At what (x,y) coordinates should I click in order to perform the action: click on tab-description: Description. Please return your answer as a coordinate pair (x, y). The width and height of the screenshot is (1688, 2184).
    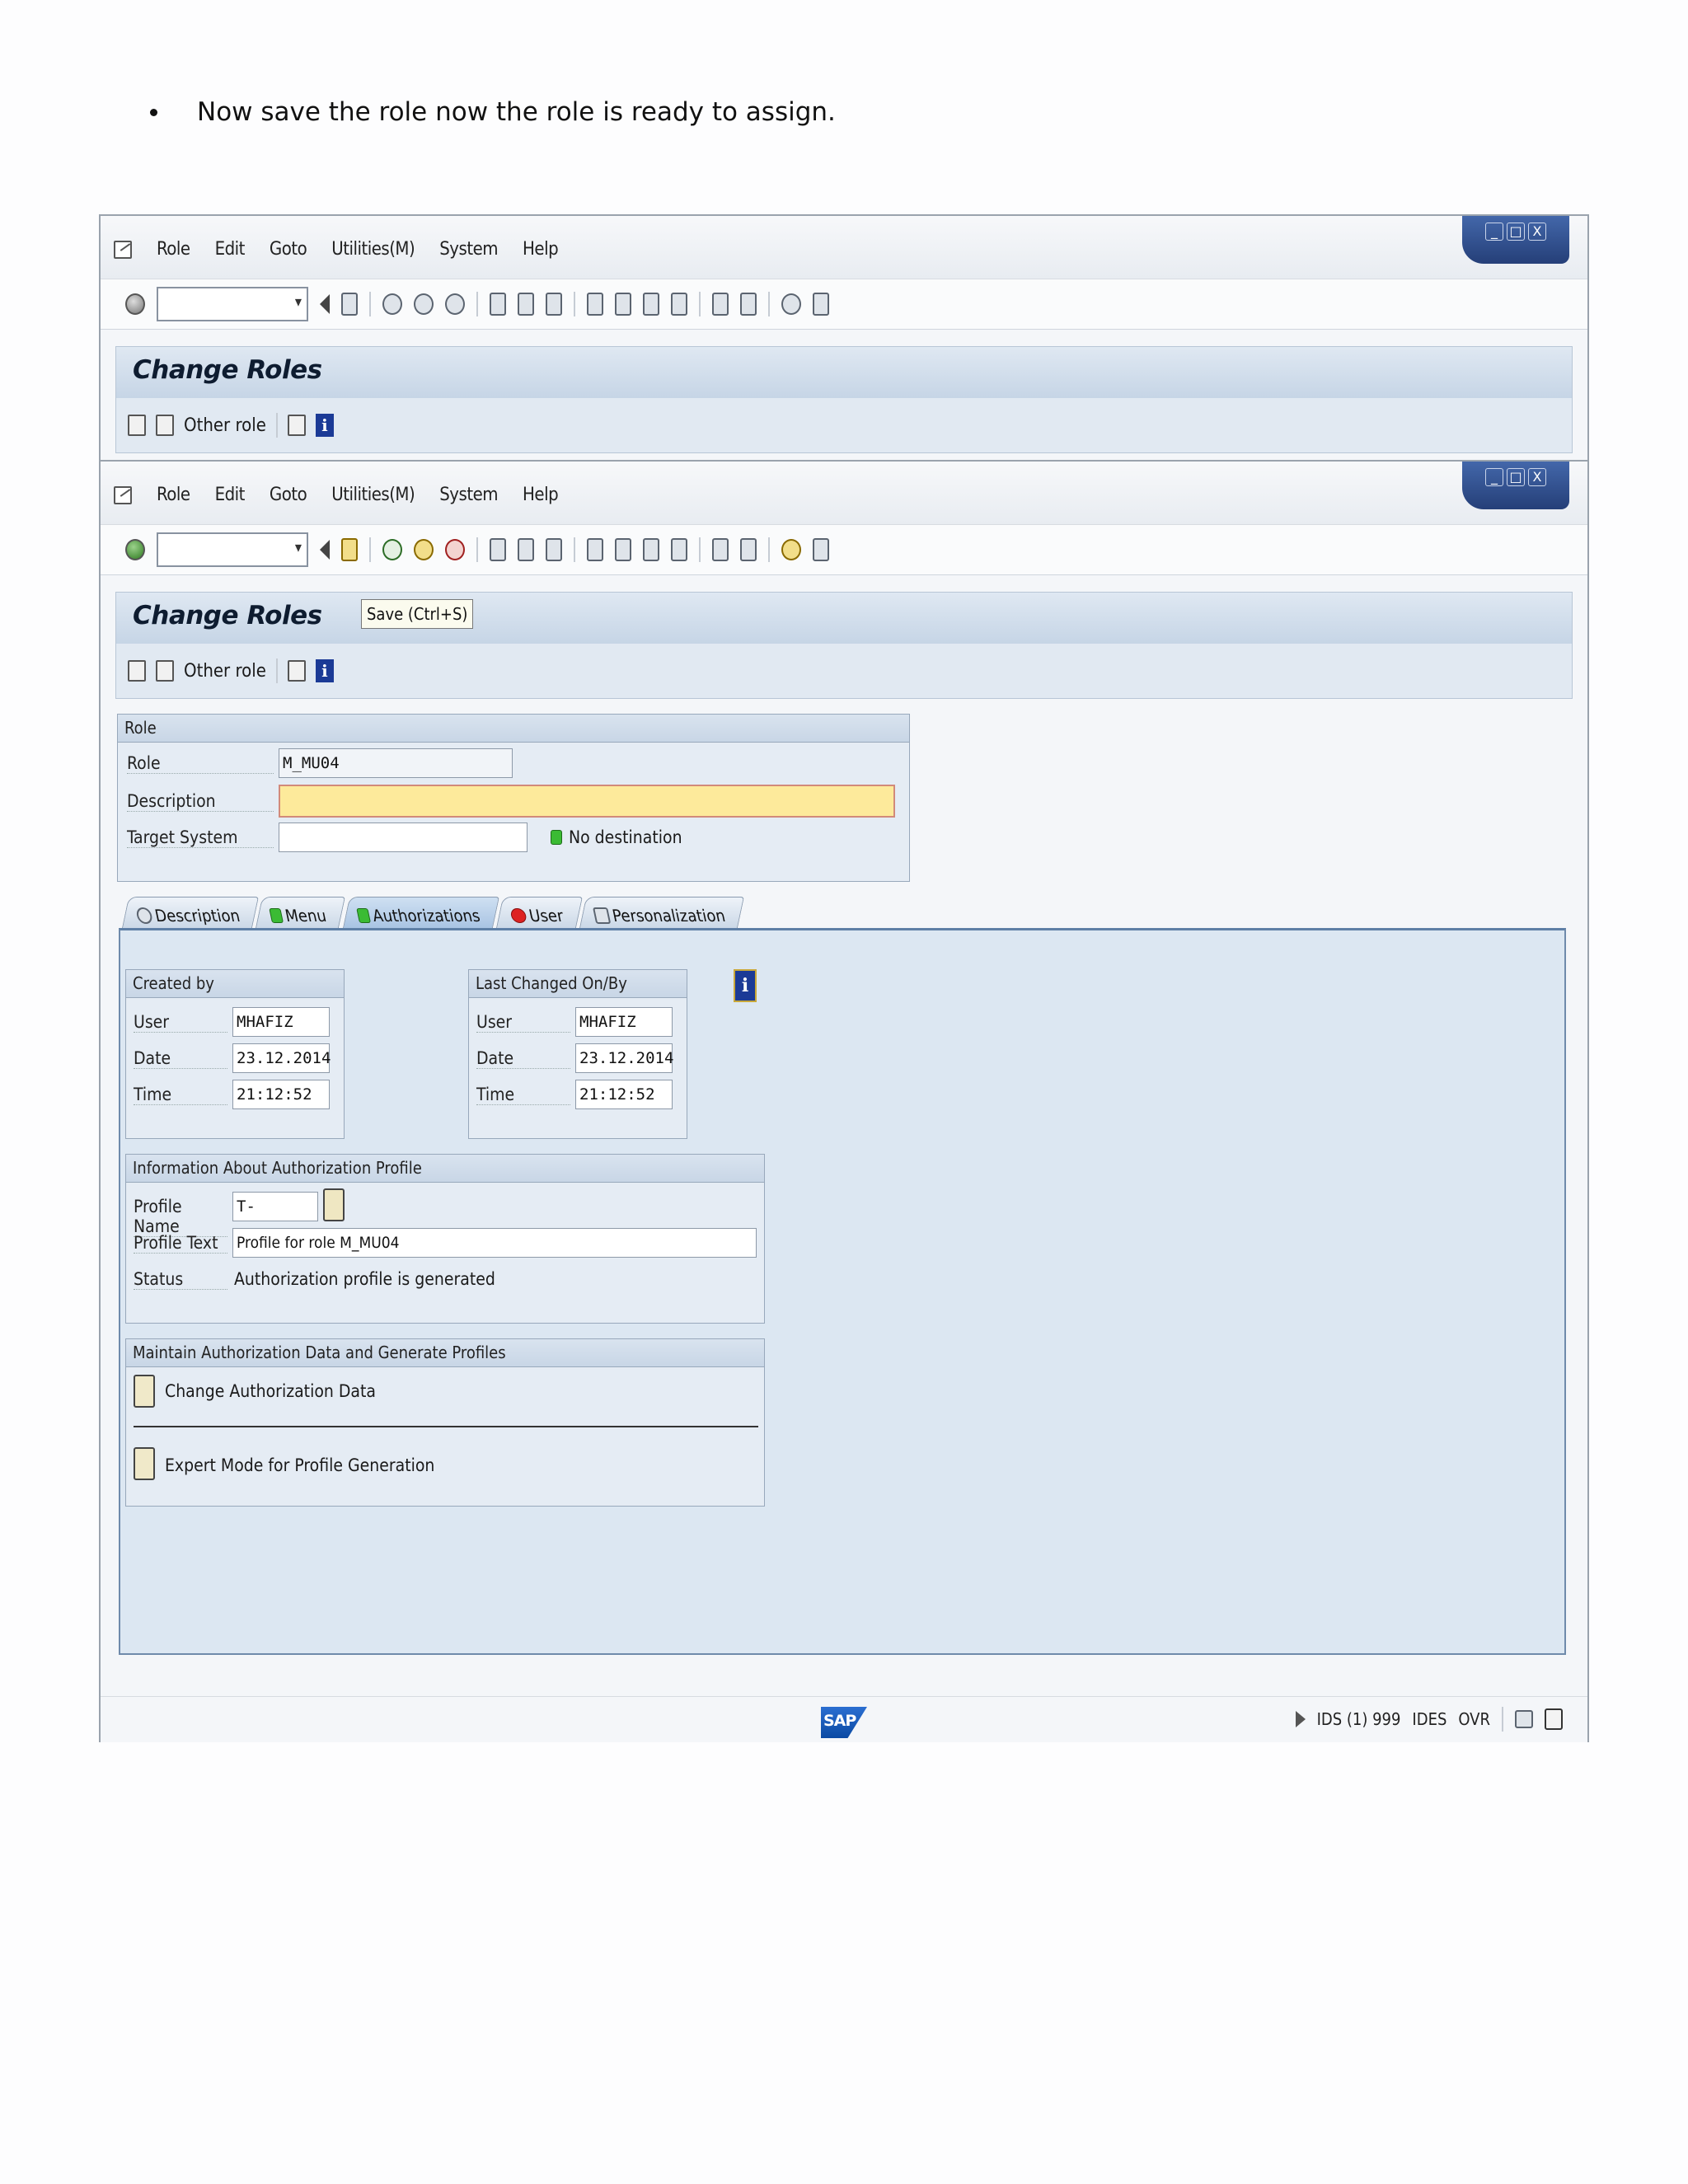
    Looking at the image, I should click on (190, 912).